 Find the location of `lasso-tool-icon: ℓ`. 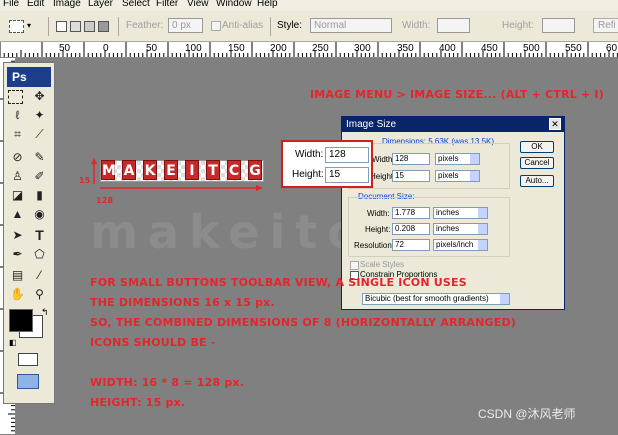

lasso-tool-icon: ℓ is located at coordinates (17, 115).